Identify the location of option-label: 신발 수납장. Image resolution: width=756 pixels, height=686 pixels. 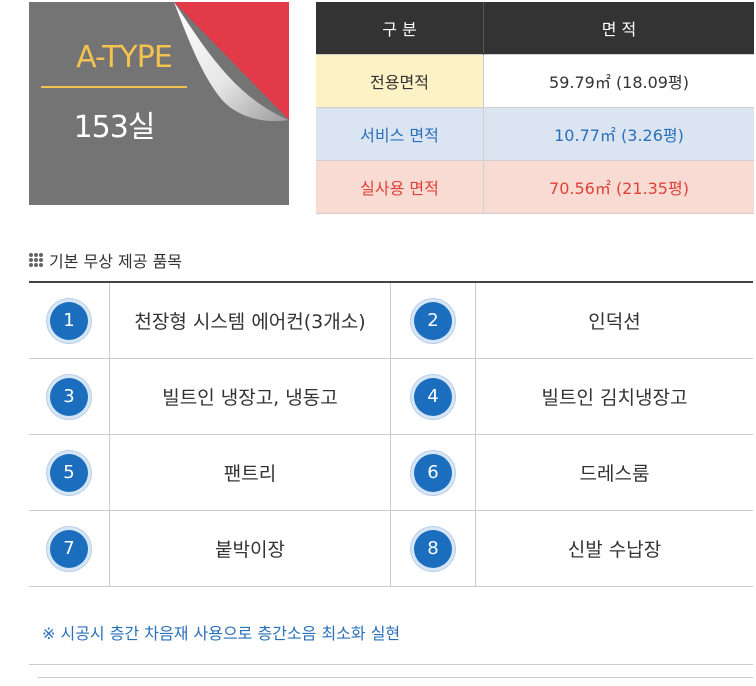
(614, 550).